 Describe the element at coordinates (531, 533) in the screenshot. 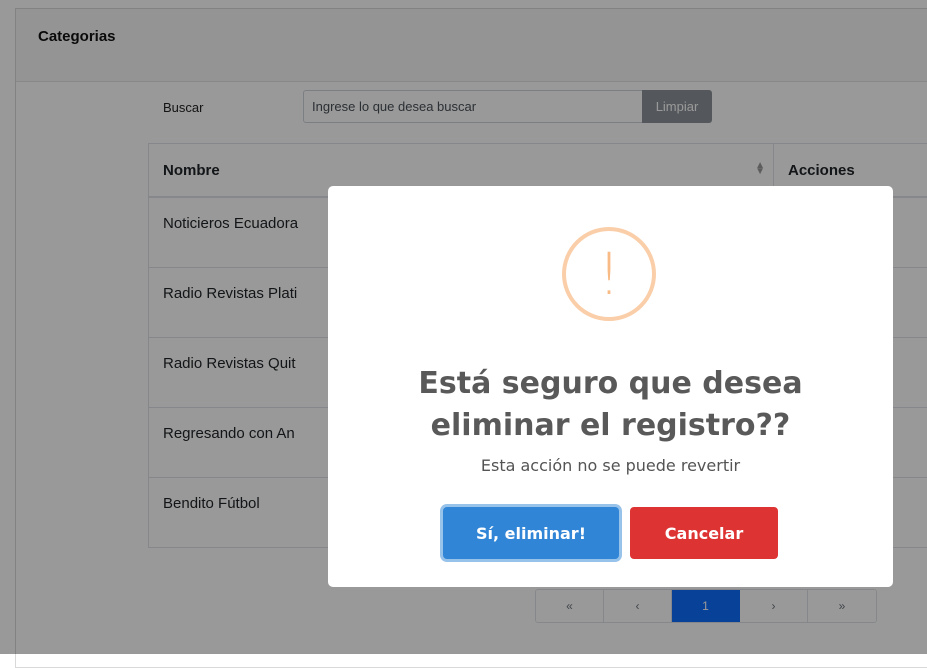

I see `confirm-delete-button: Sí, eliminar!` at that location.